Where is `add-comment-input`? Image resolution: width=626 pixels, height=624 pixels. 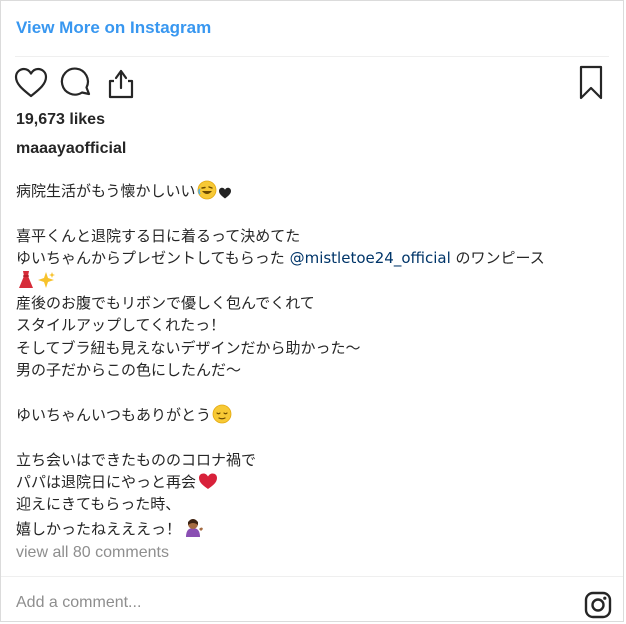
add-comment-input is located at coordinates (286, 603).